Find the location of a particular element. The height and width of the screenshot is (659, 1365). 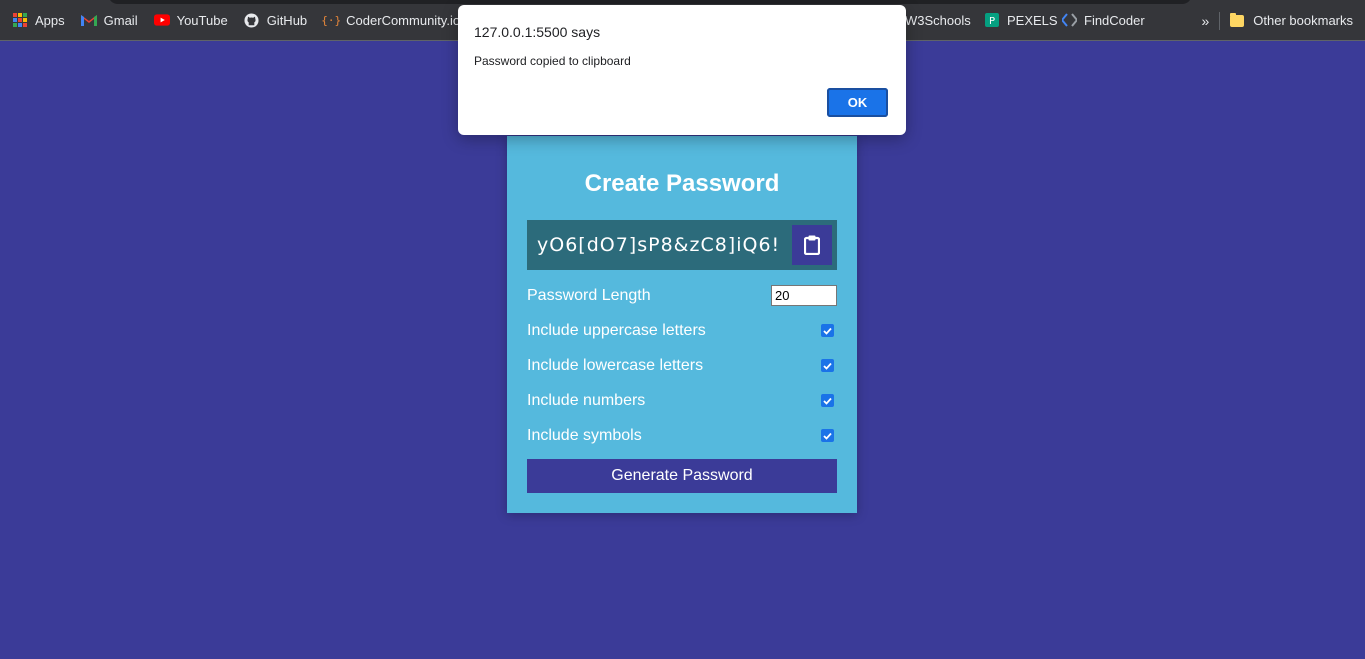

copy-clipboard-button is located at coordinates (812, 245).